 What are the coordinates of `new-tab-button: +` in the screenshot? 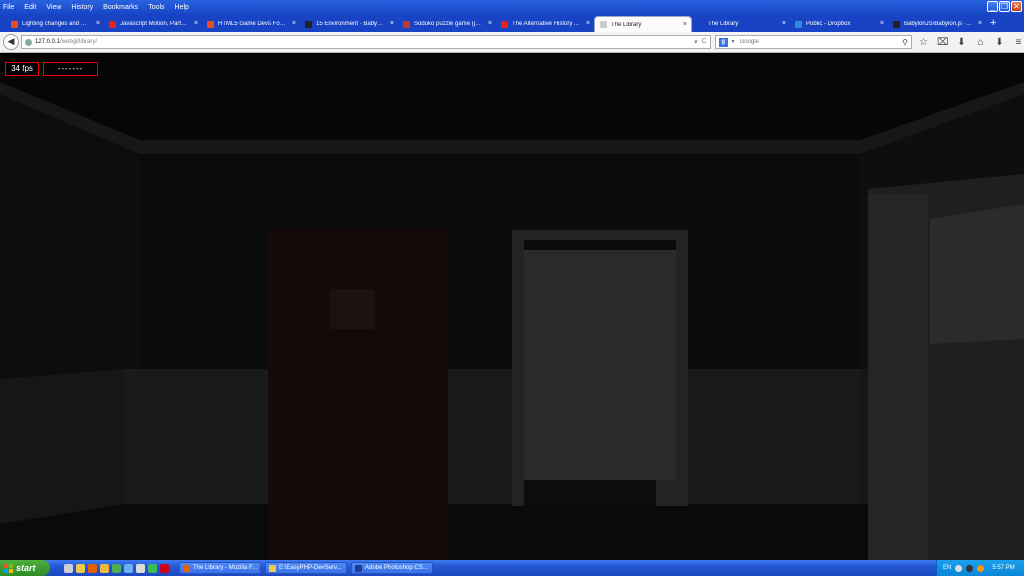 It's located at (993, 24).